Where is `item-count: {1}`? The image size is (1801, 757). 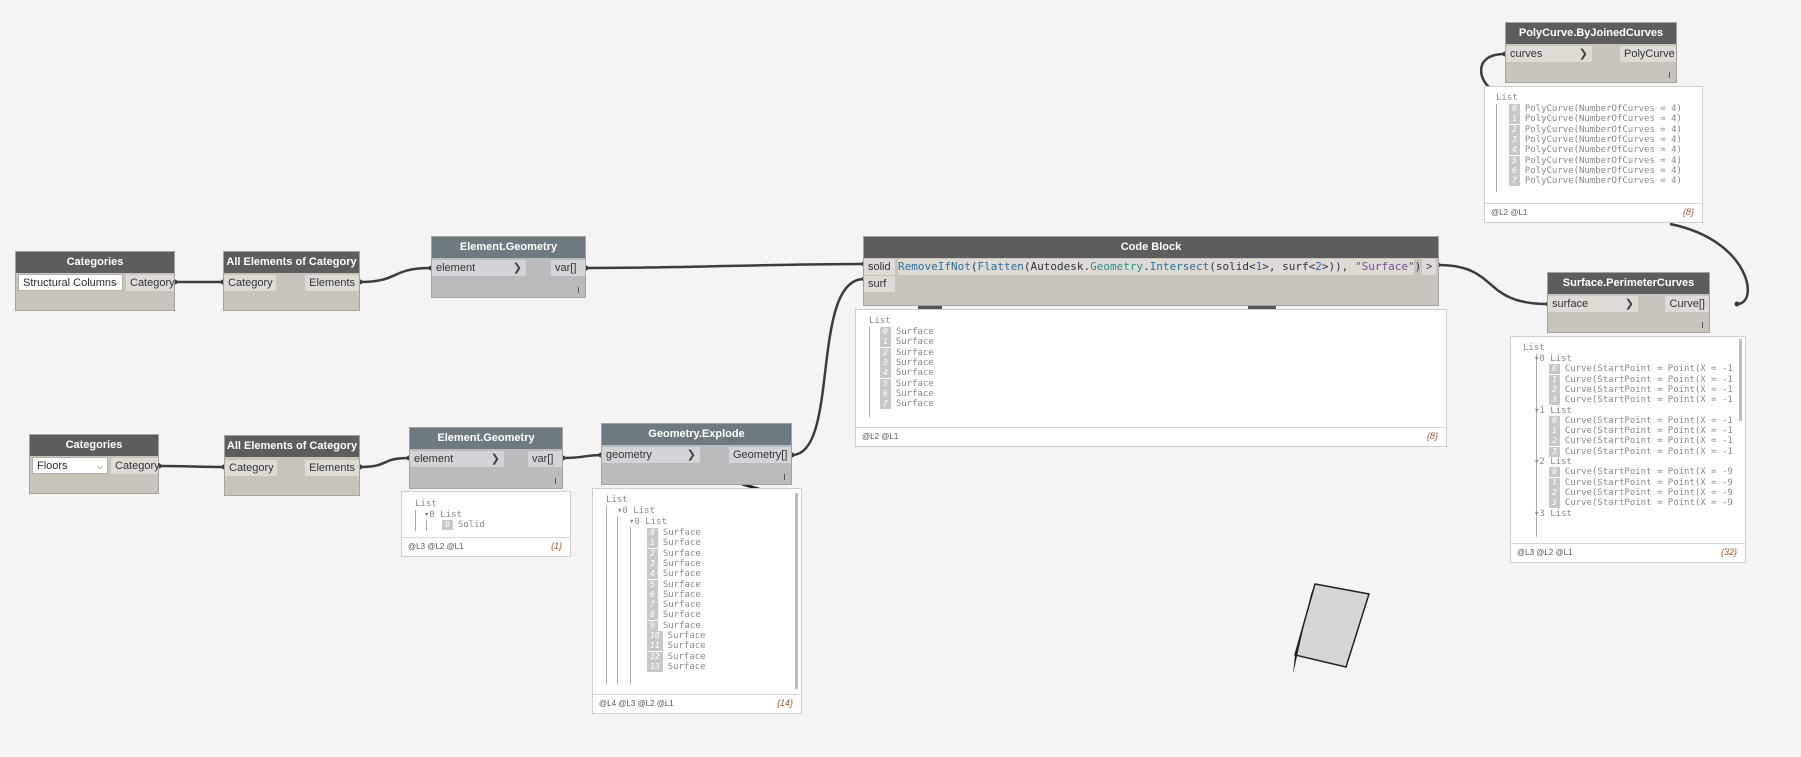
item-count: {1} is located at coordinates (556, 546).